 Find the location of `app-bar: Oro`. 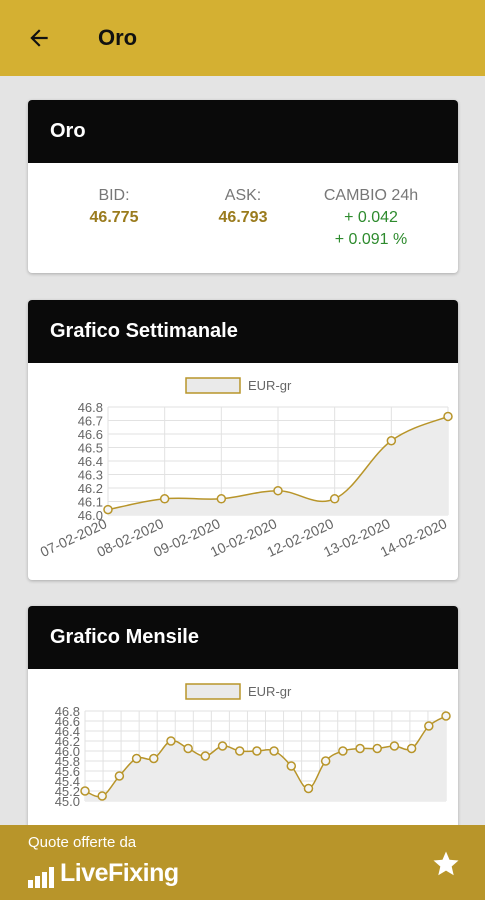

app-bar: Oro is located at coordinates (242, 38).